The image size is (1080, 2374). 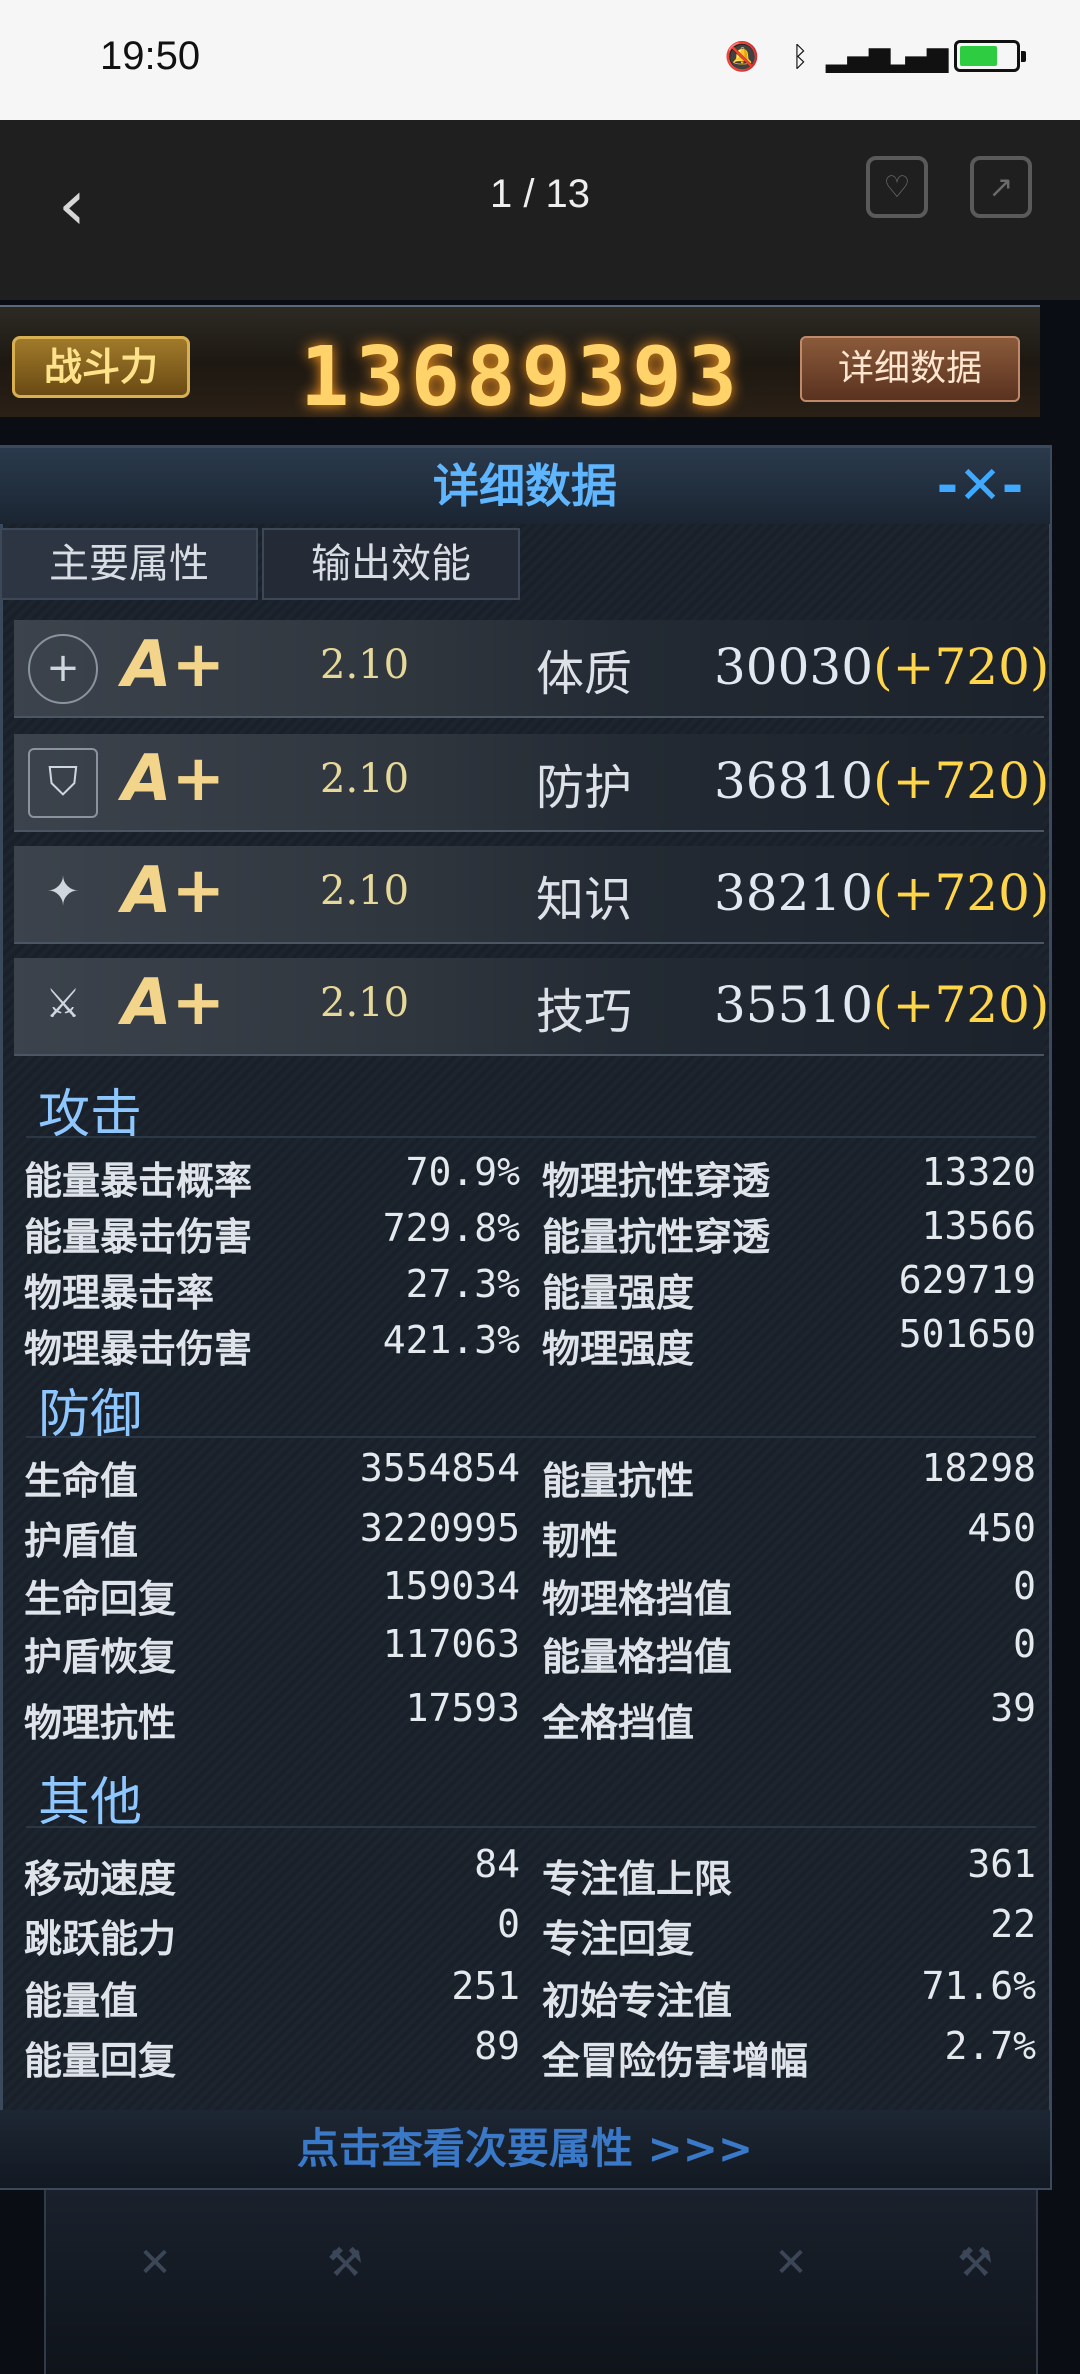 I want to click on share-icon: ↗, so click(x=1001, y=187).